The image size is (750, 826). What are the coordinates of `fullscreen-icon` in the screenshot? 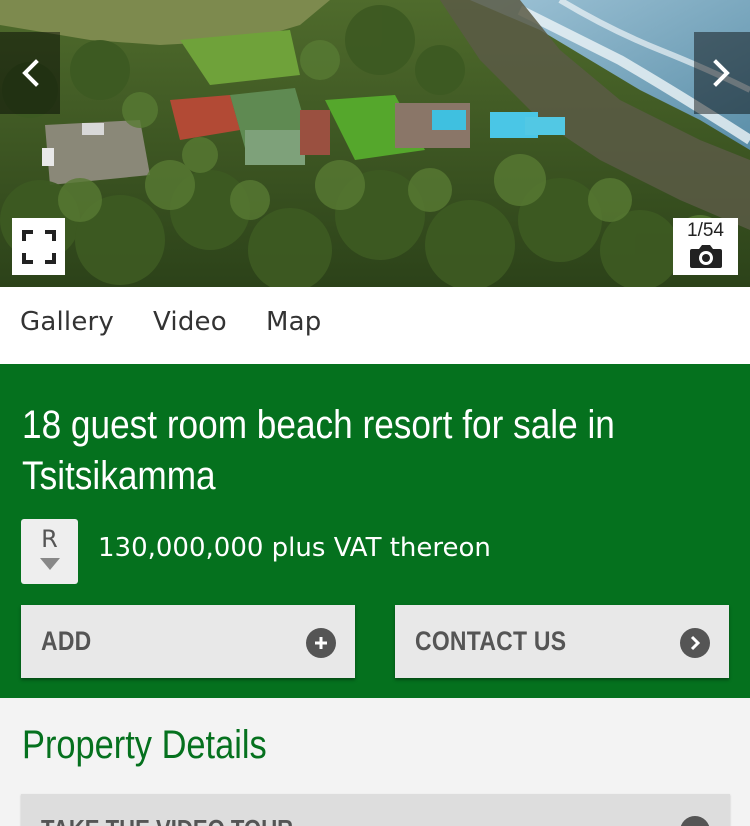 It's located at (38, 246).